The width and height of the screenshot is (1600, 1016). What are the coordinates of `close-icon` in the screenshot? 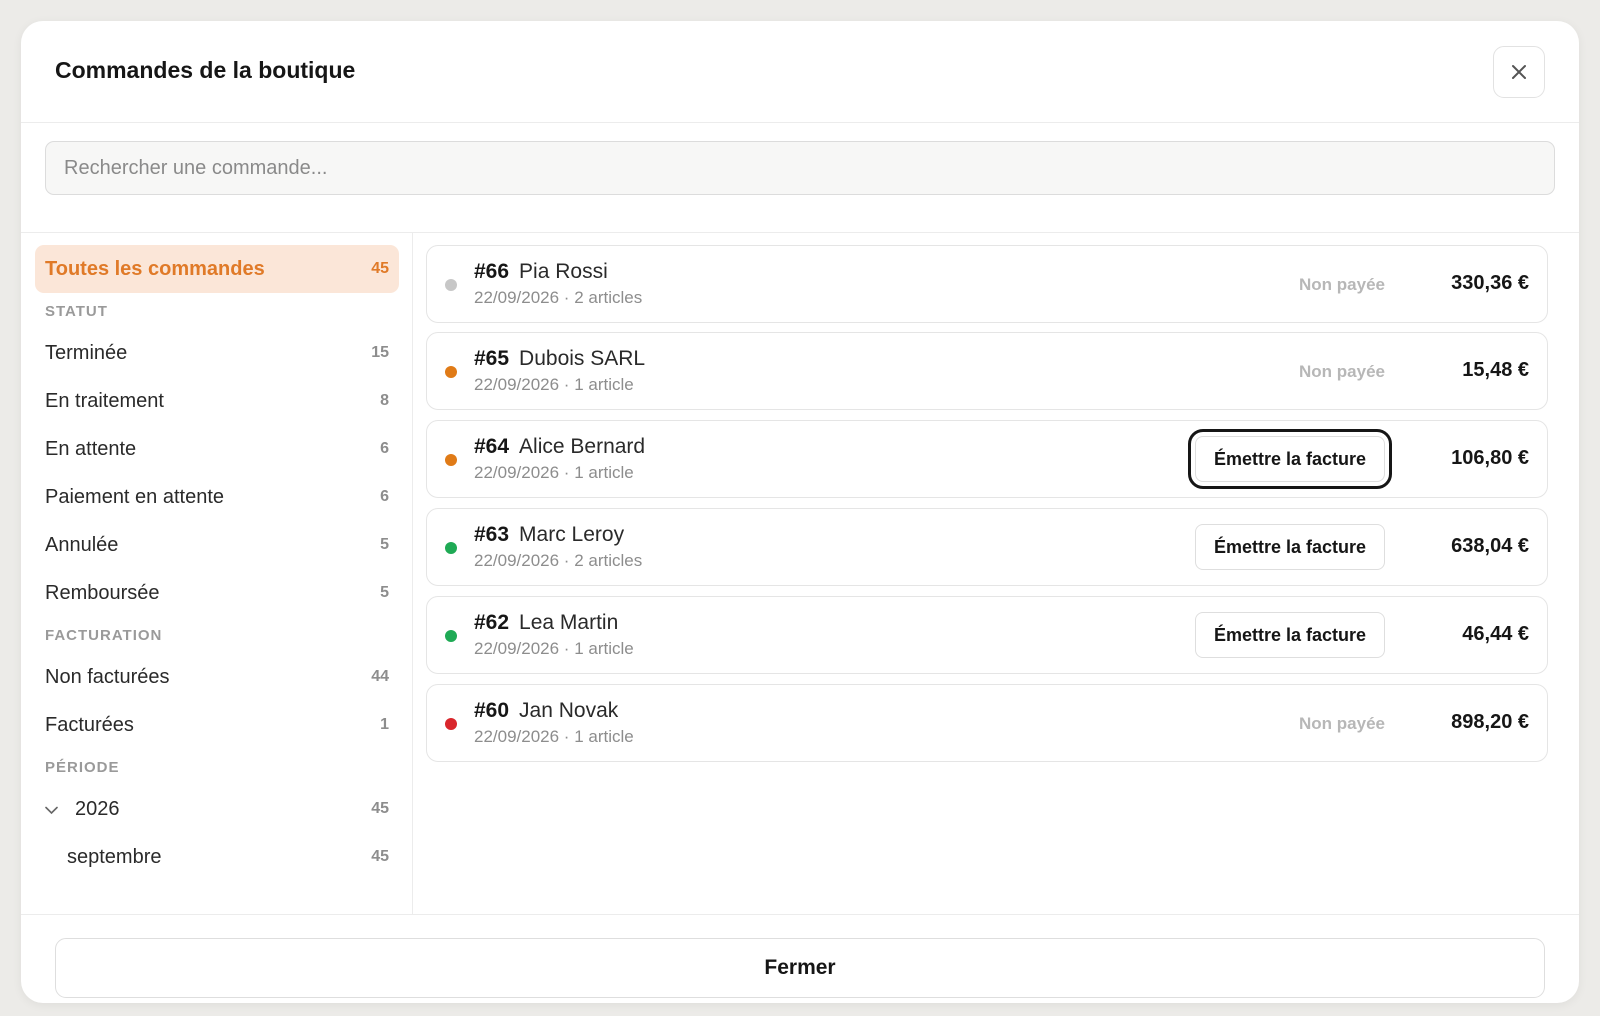 It's located at (1519, 72).